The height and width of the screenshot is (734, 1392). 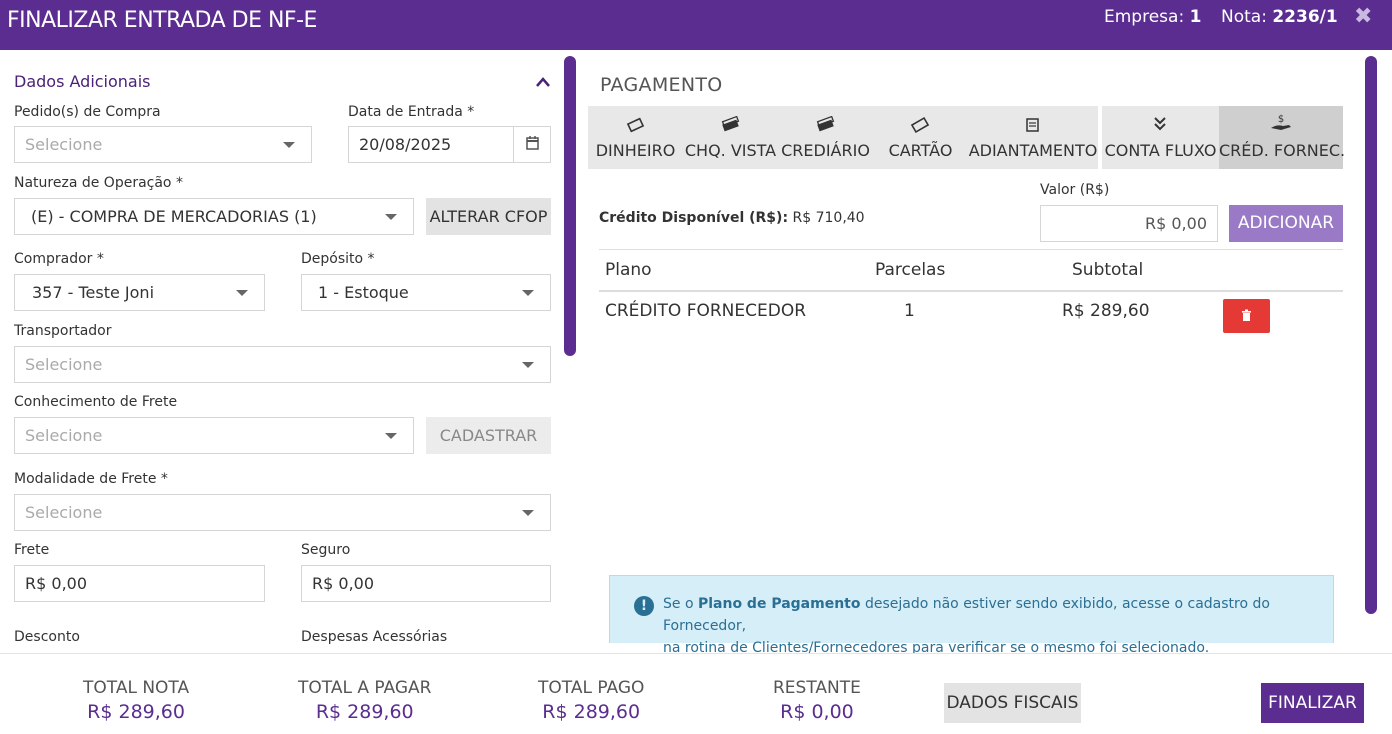 What do you see at coordinates (909, 311) in the screenshot?
I see `cell-parcelas: 1` at bounding box center [909, 311].